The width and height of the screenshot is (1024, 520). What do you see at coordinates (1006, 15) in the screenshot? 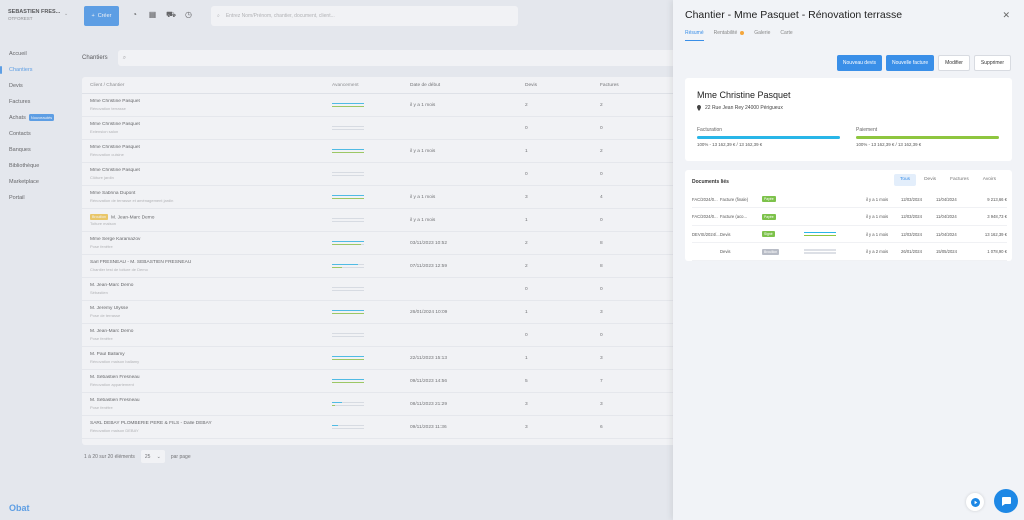
I see `close-icon: ✕` at bounding box center [1006, 15].